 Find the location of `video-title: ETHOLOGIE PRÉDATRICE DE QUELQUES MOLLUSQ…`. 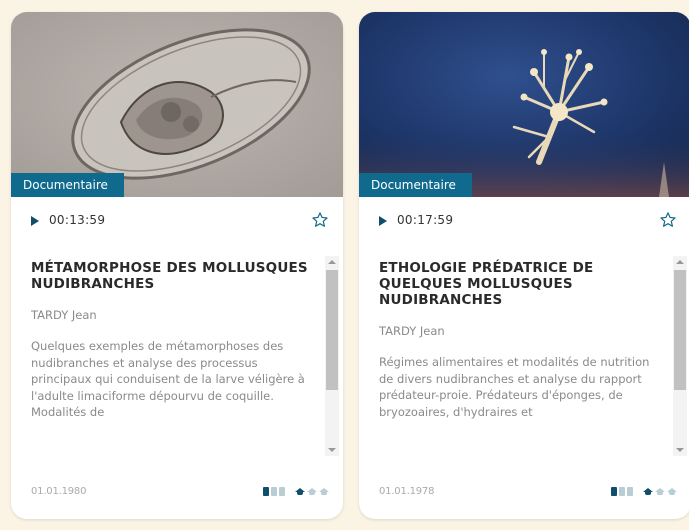

video-title: ETHOLOGIE PRÉDATRICE DE QUELQUES MOLLUSQ… is located at coordinates (519, 284).